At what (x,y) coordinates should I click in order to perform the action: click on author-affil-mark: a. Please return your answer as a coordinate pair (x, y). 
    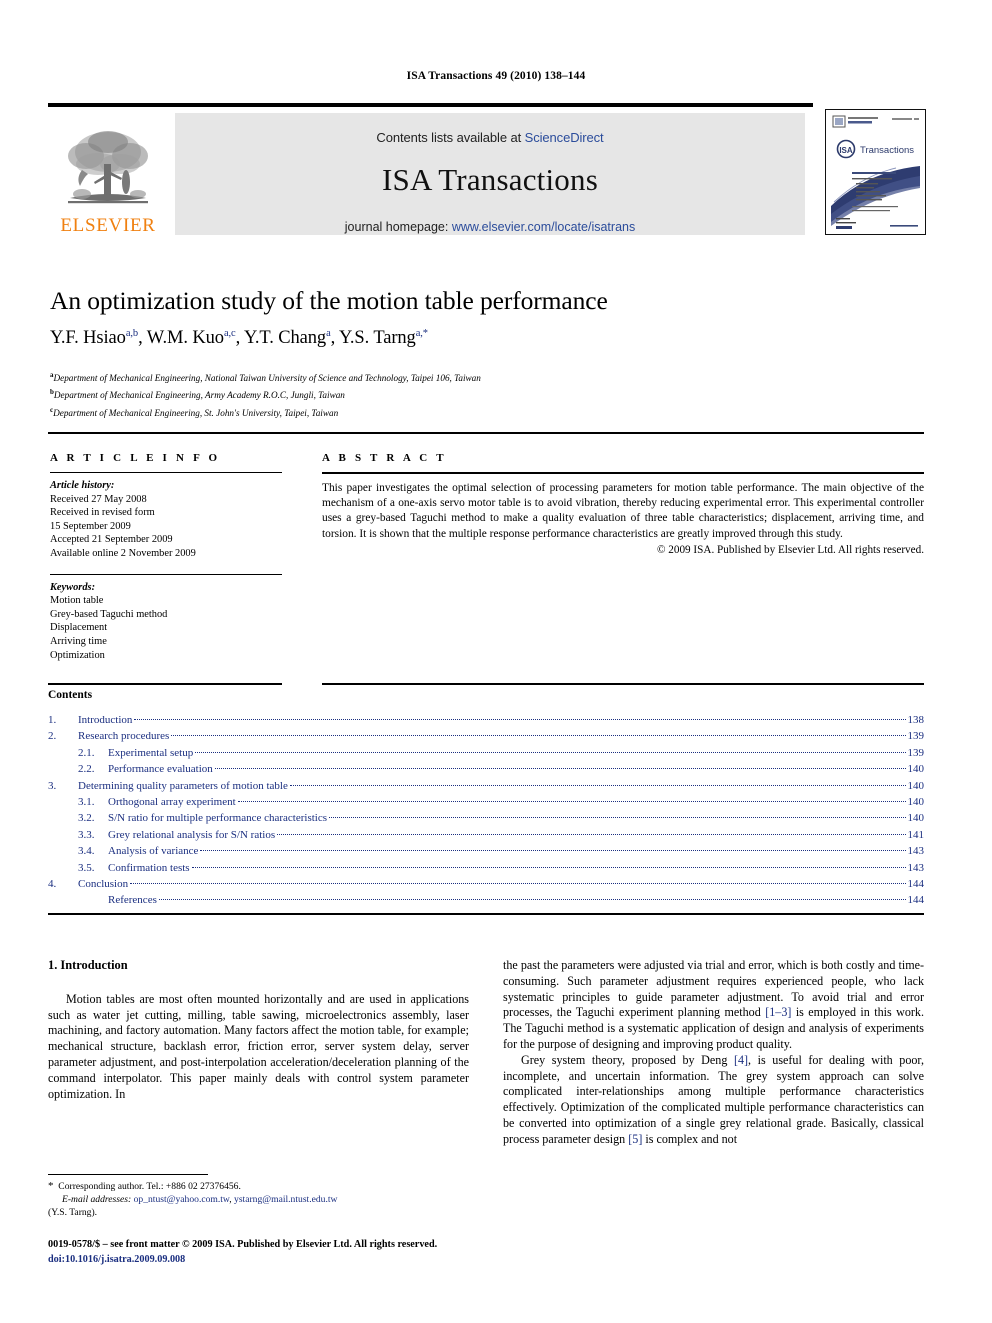
    Looking at the image, I should click on (328, 333).